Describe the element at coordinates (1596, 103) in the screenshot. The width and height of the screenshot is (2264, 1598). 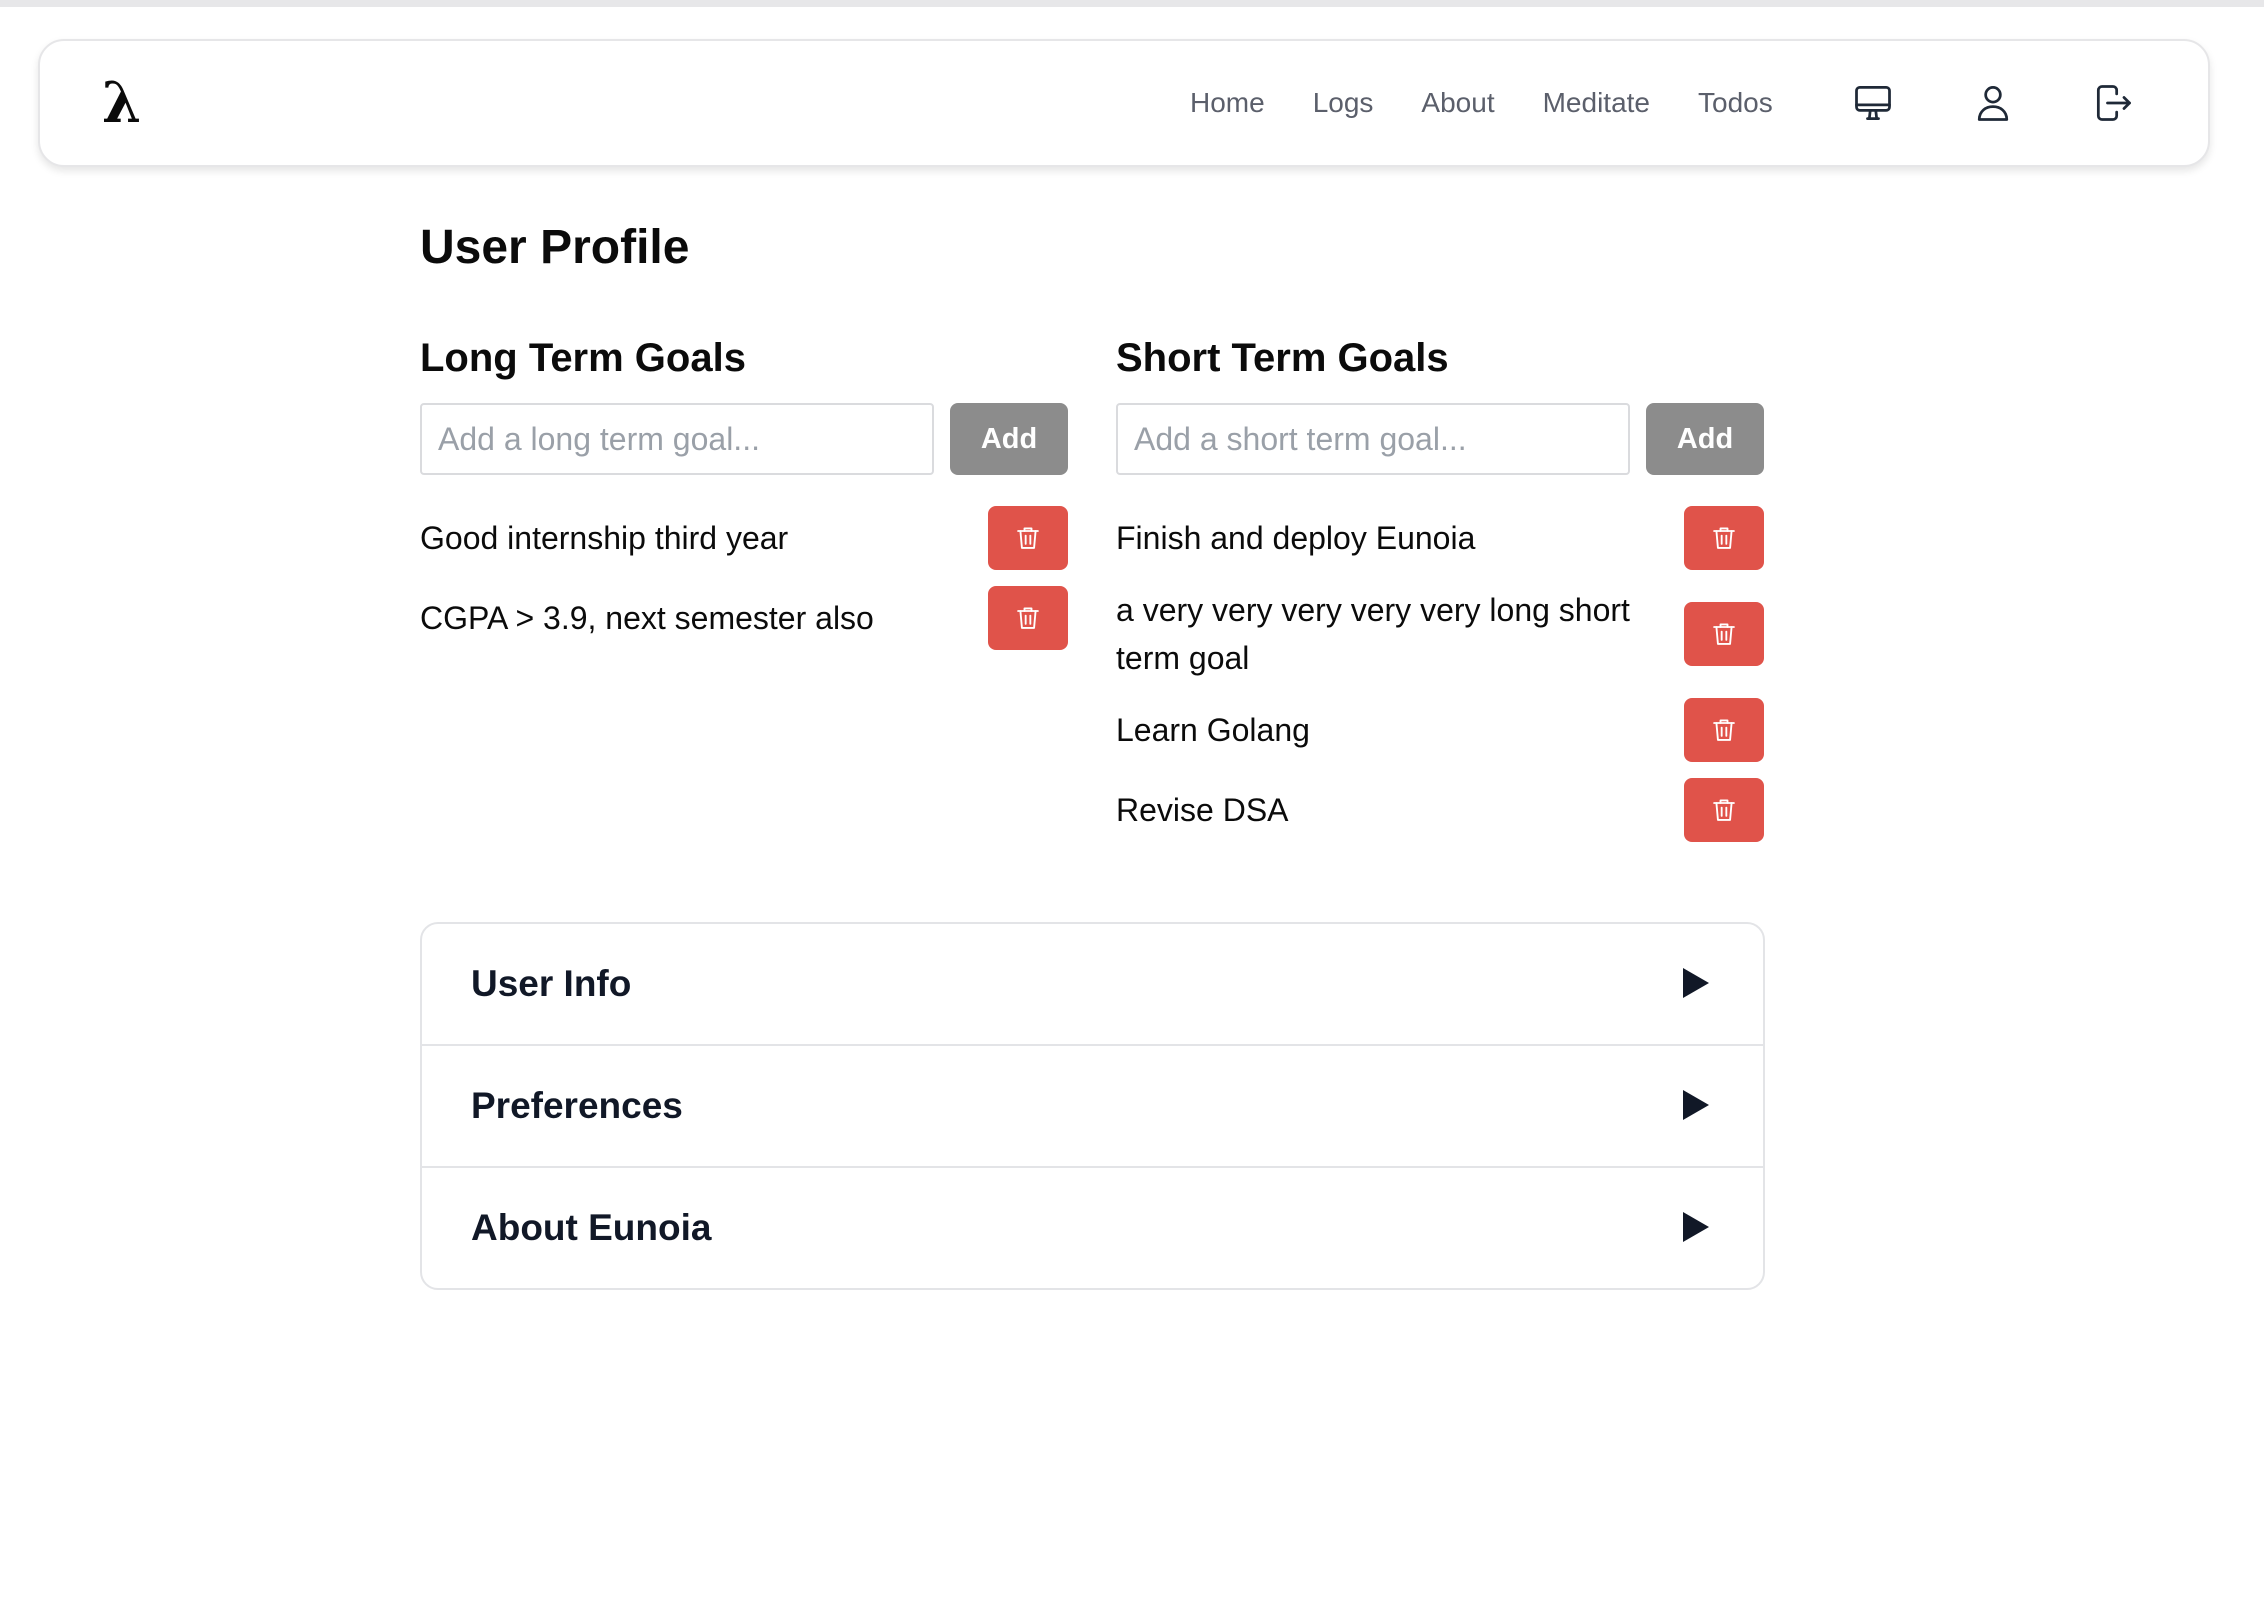
I see `nav-link-meditate: Meditate` at that location.